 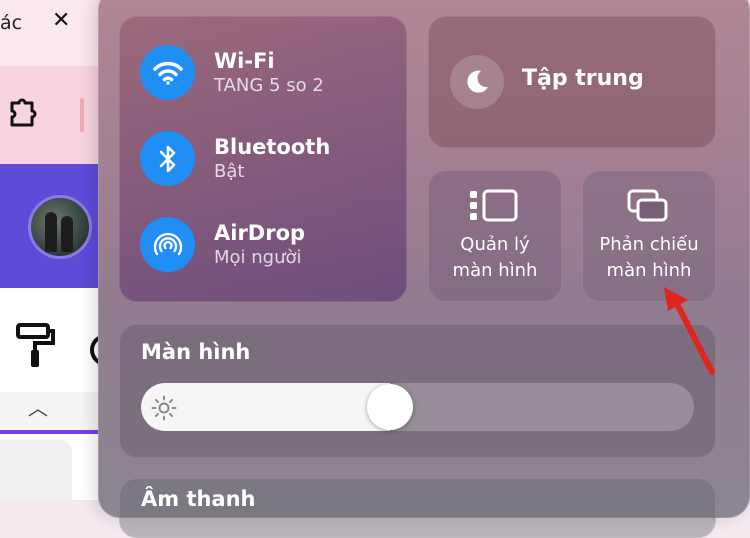 I want to click on stage-manager-label: Quản lý màn hình, so click(x=495, y=258).